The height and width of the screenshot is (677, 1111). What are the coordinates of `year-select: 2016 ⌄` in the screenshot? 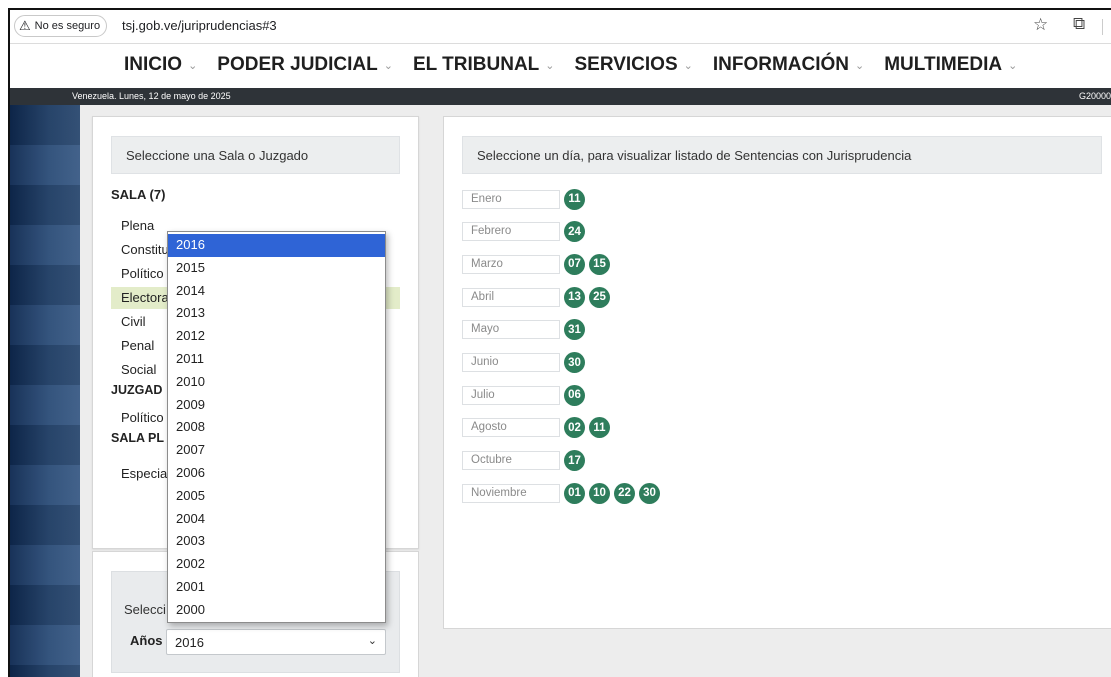 It's located at (276, 642).